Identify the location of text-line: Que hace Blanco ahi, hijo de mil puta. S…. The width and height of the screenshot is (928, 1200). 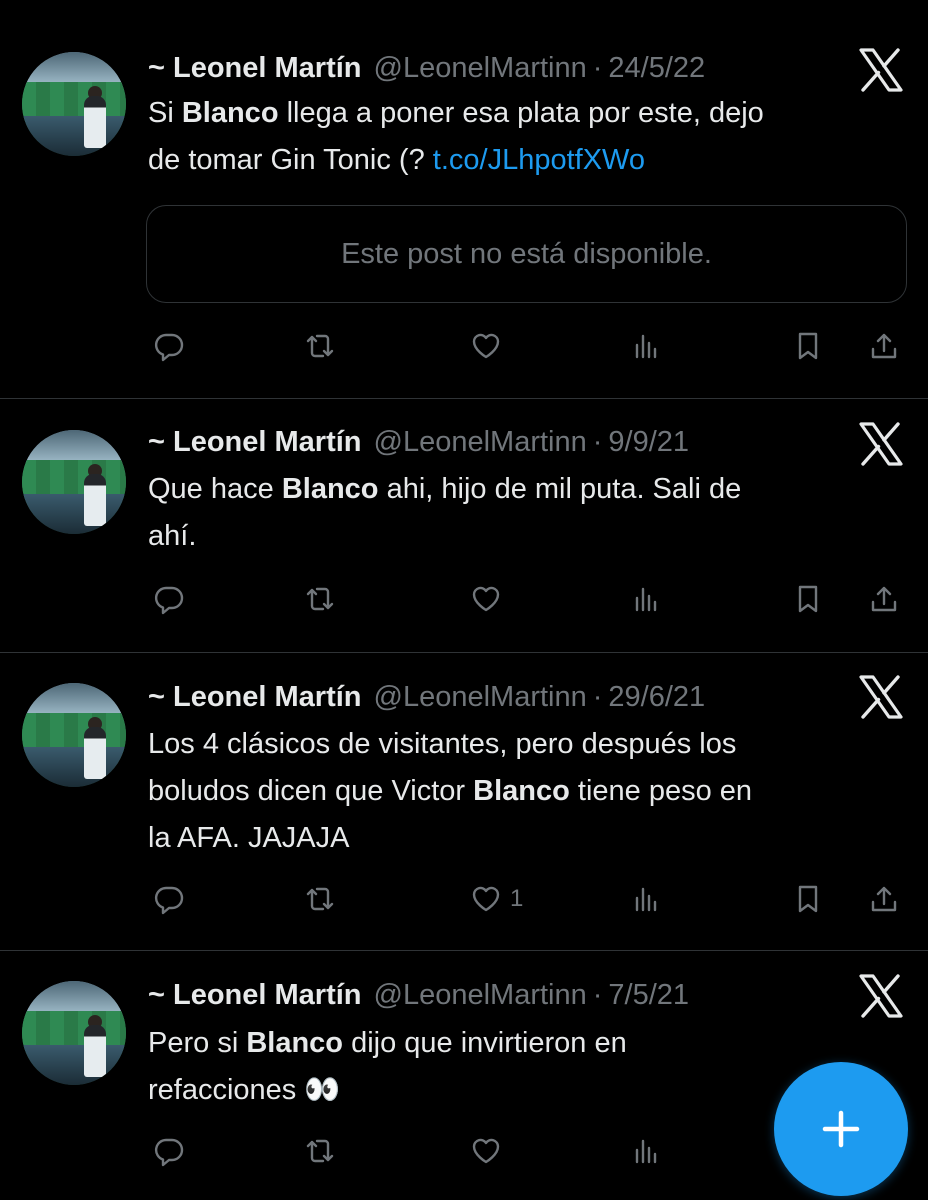
(528, 489).